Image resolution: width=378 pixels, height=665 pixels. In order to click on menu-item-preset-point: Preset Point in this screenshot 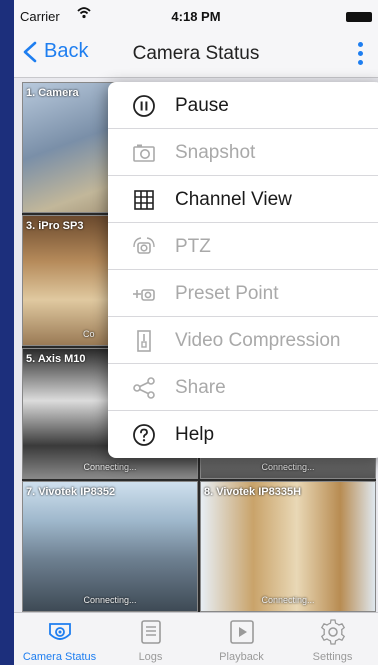, I will do `click(243, 293)`.